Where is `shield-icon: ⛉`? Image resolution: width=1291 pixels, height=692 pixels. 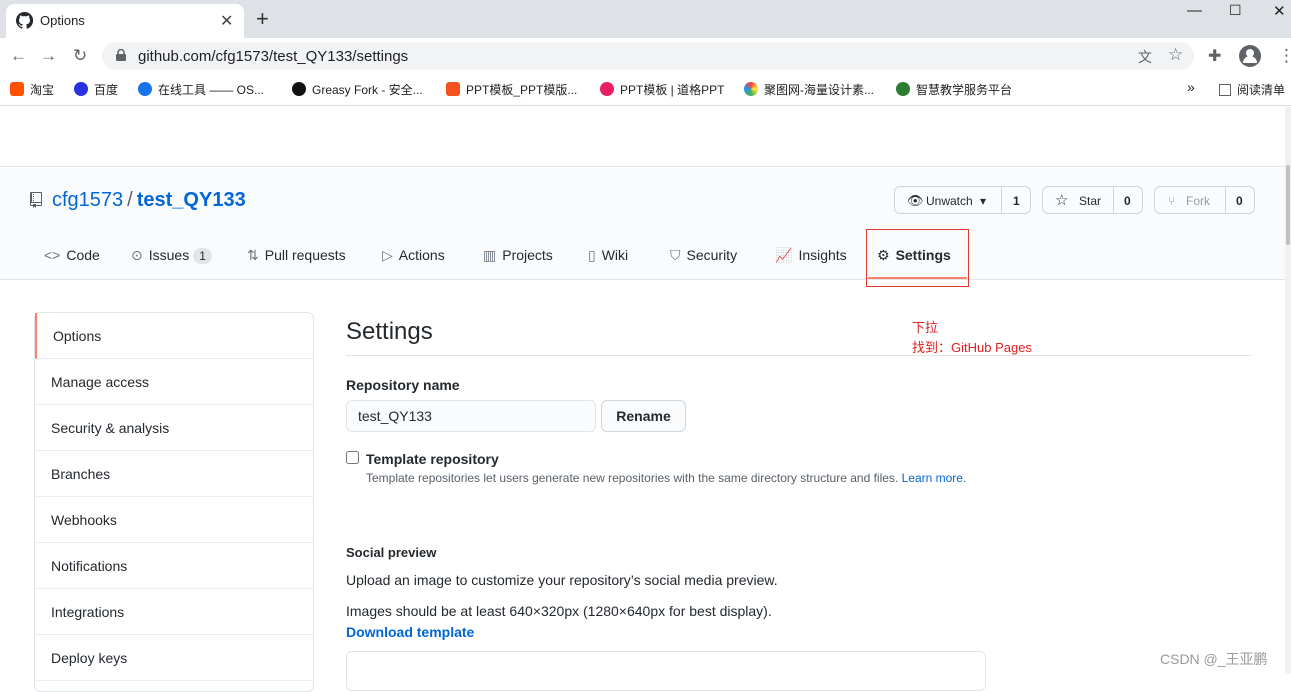
shield-icon: ⛉ is located at coordinates (675, 255).